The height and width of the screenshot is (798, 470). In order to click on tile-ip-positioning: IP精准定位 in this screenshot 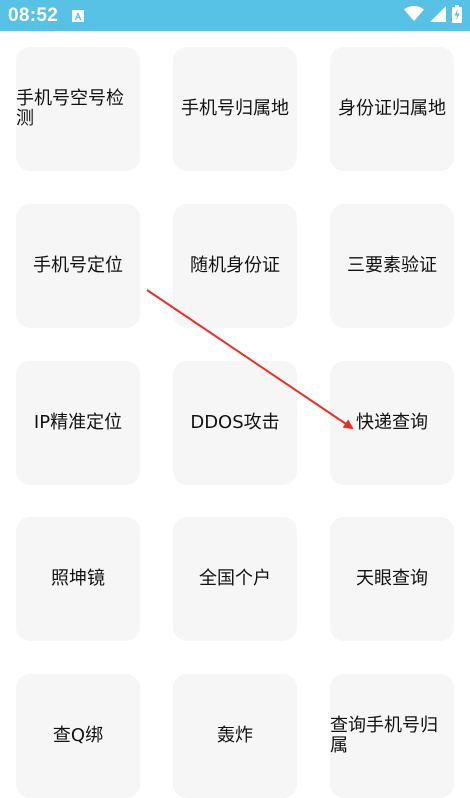, I will do `click(78, 423)`.